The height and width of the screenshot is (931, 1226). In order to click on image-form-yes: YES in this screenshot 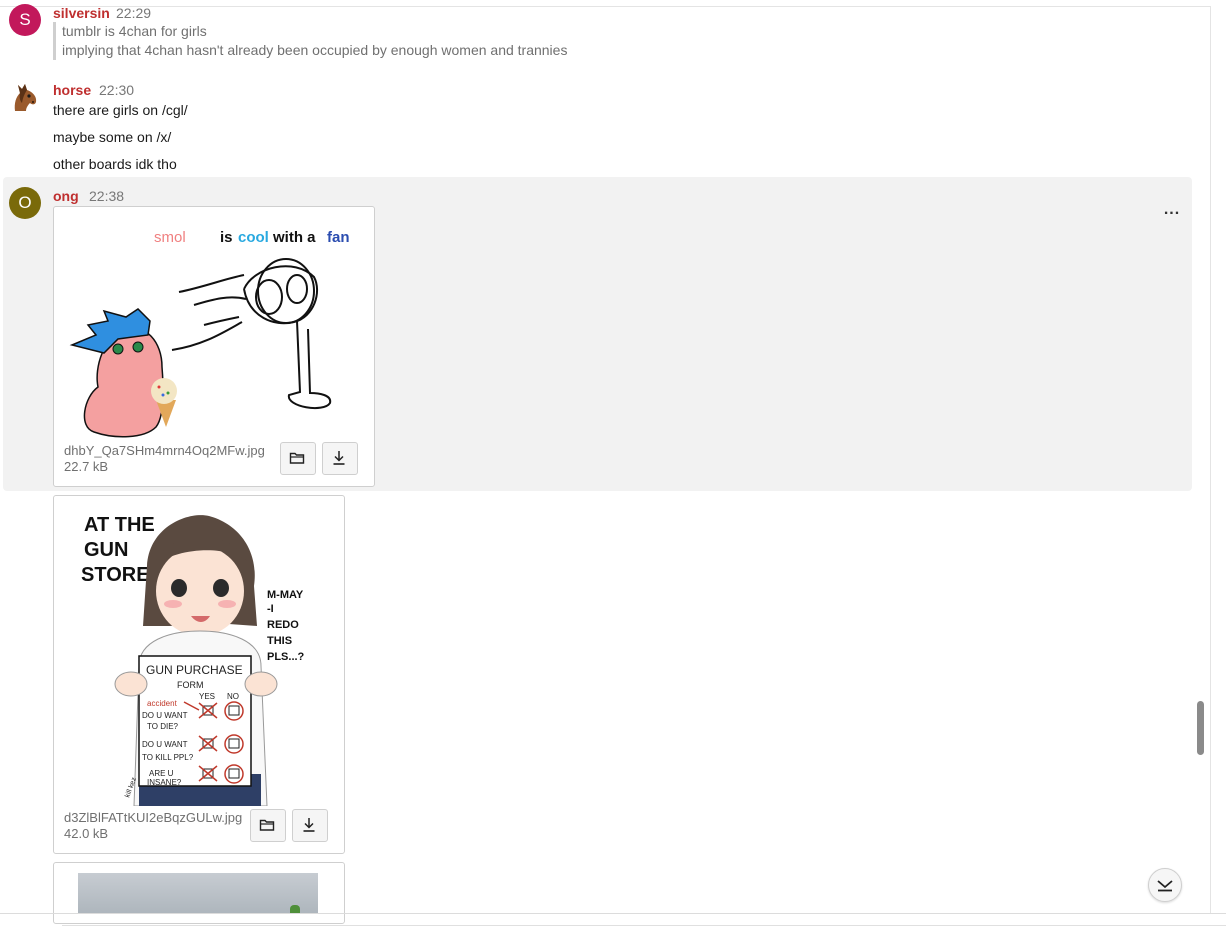, I will do `click(207, 696)`.